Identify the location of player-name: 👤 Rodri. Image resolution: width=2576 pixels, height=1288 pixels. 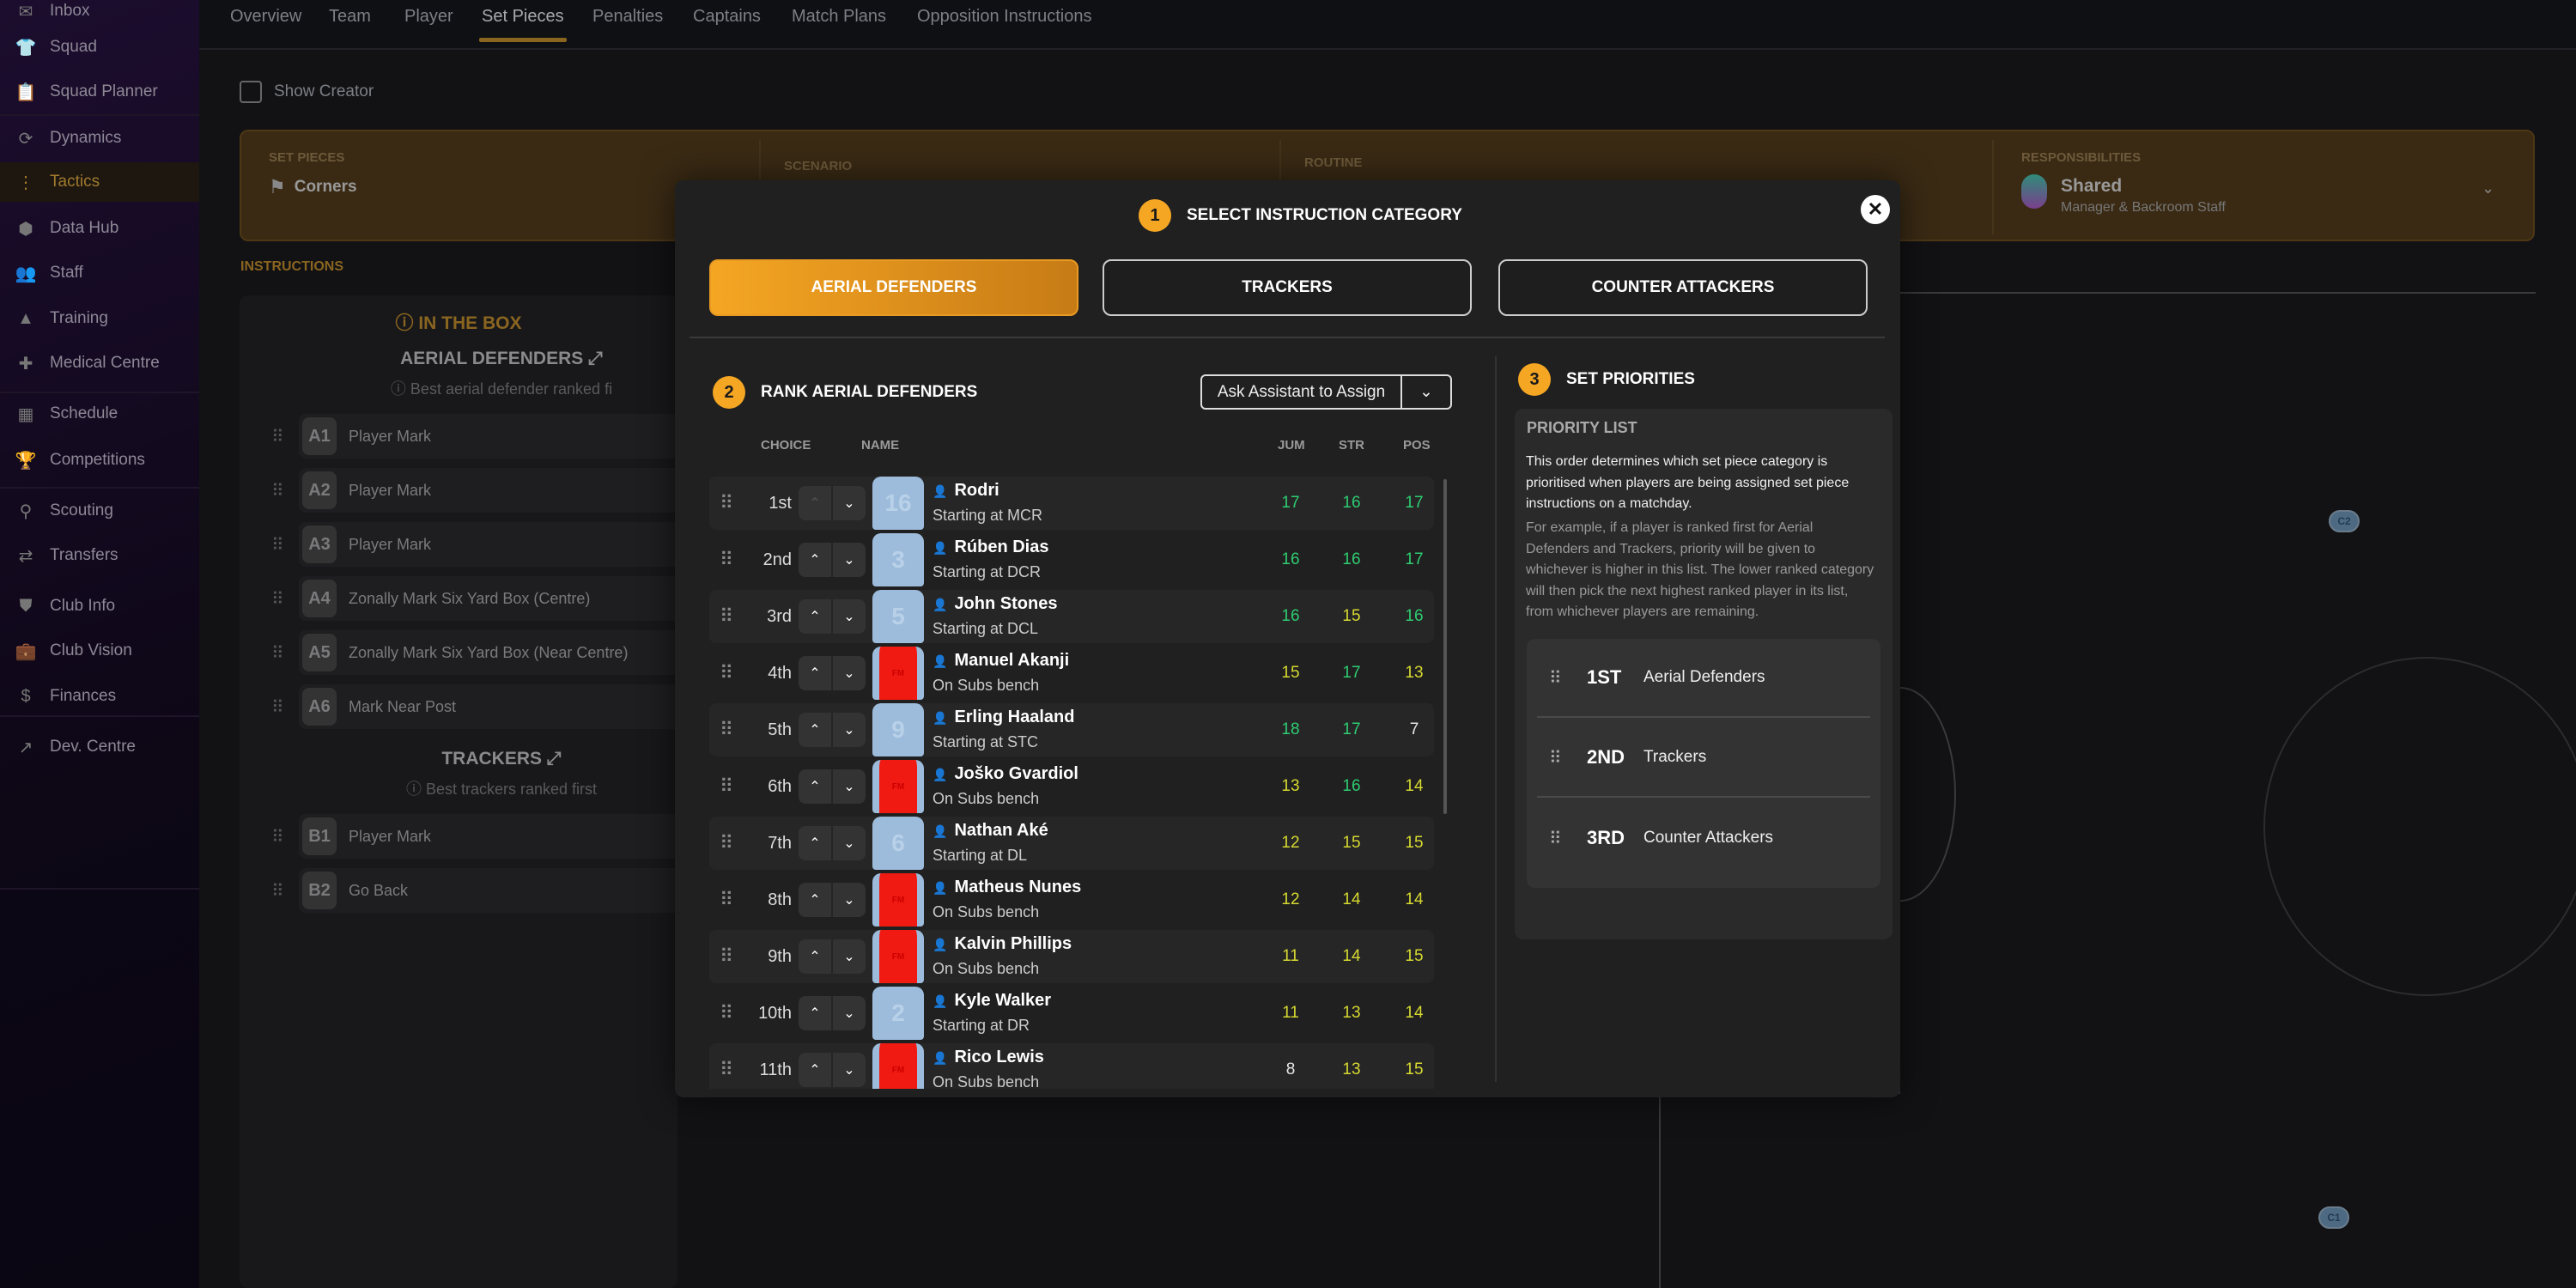
(966, 491).